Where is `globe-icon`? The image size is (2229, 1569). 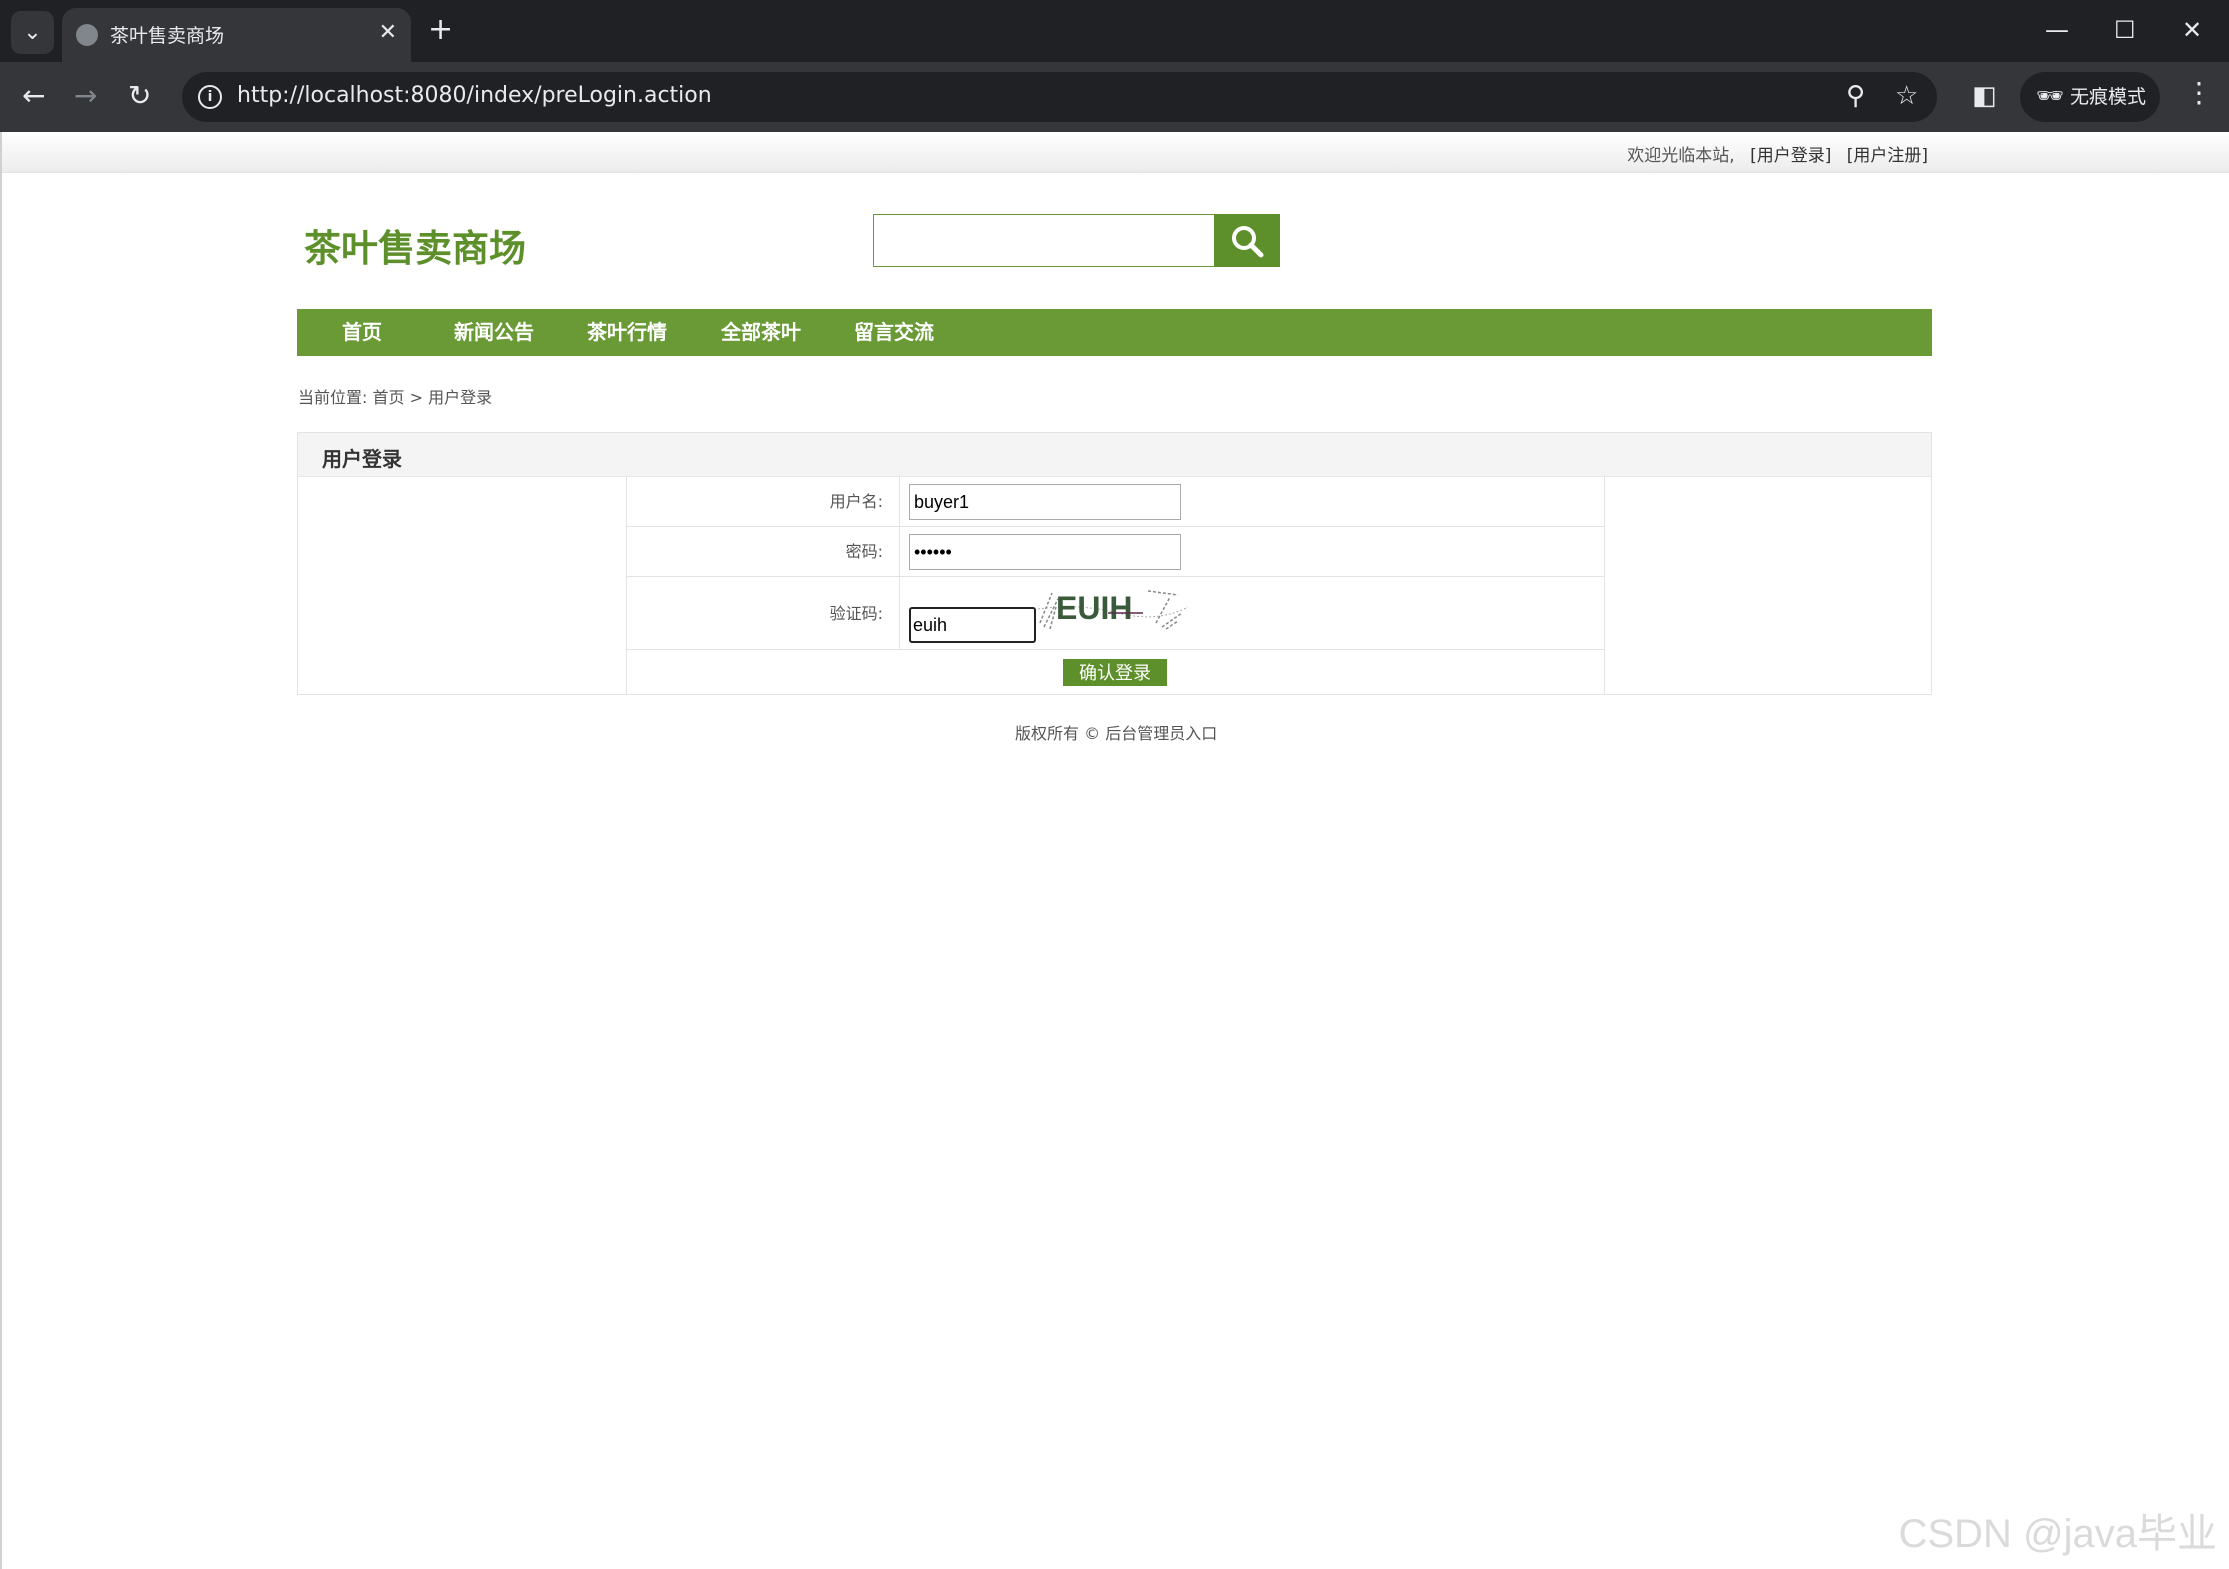 globe-icon is located at coordinates (87, 35).